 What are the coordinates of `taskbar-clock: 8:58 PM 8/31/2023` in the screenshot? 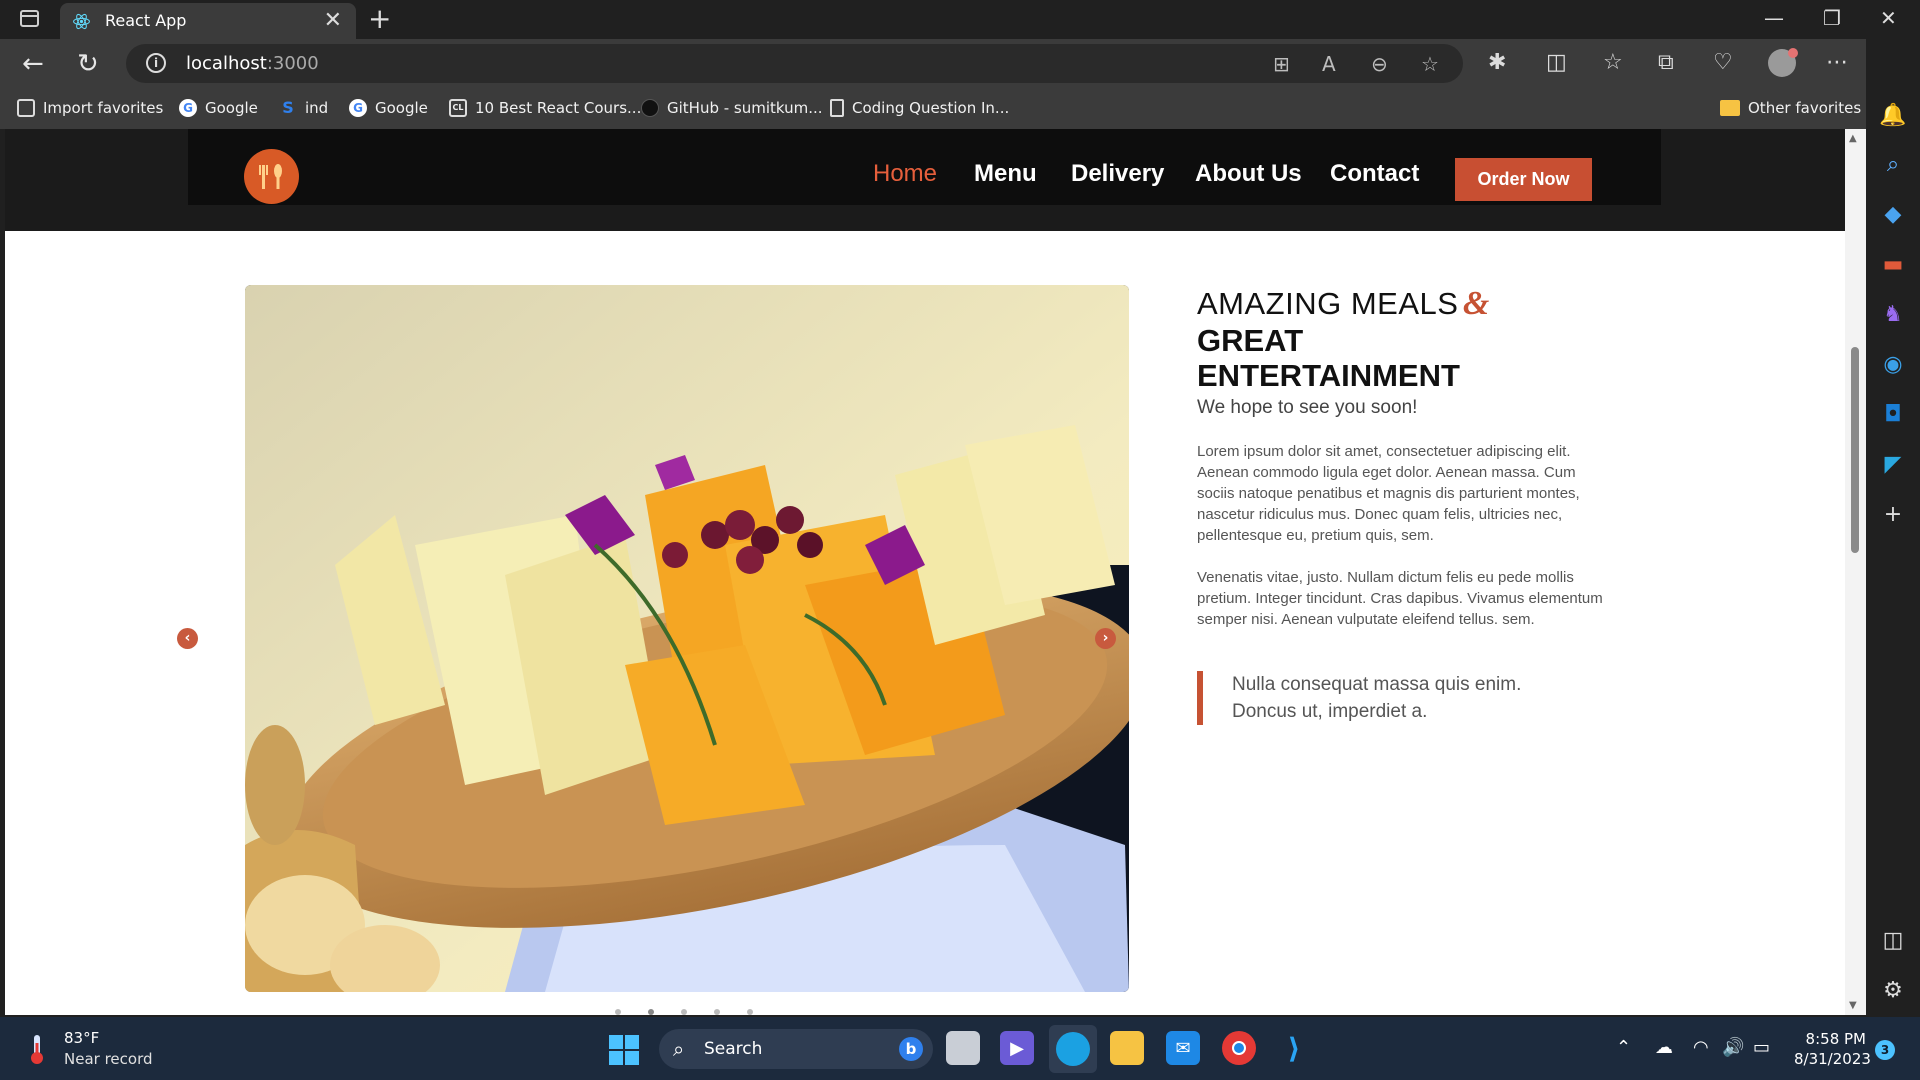 It's located at (1832, 1049).